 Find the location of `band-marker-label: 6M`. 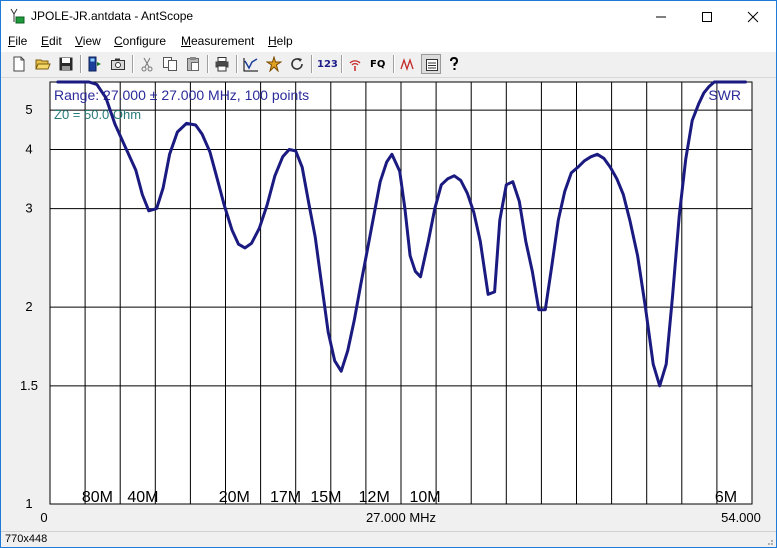

band-marker-label: 6M is located at coordinates (726, 497).